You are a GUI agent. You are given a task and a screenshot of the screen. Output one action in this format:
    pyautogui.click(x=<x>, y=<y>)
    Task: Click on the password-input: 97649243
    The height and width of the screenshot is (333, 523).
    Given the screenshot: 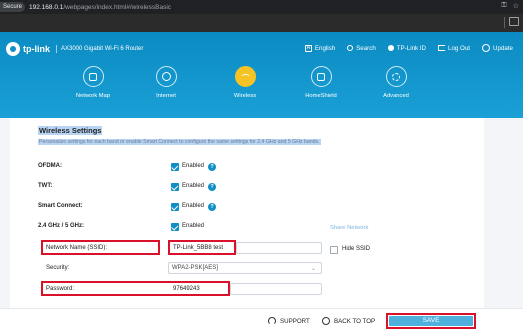 What is the action you would take?
    pyautogui.click(x=186, y=289)
    